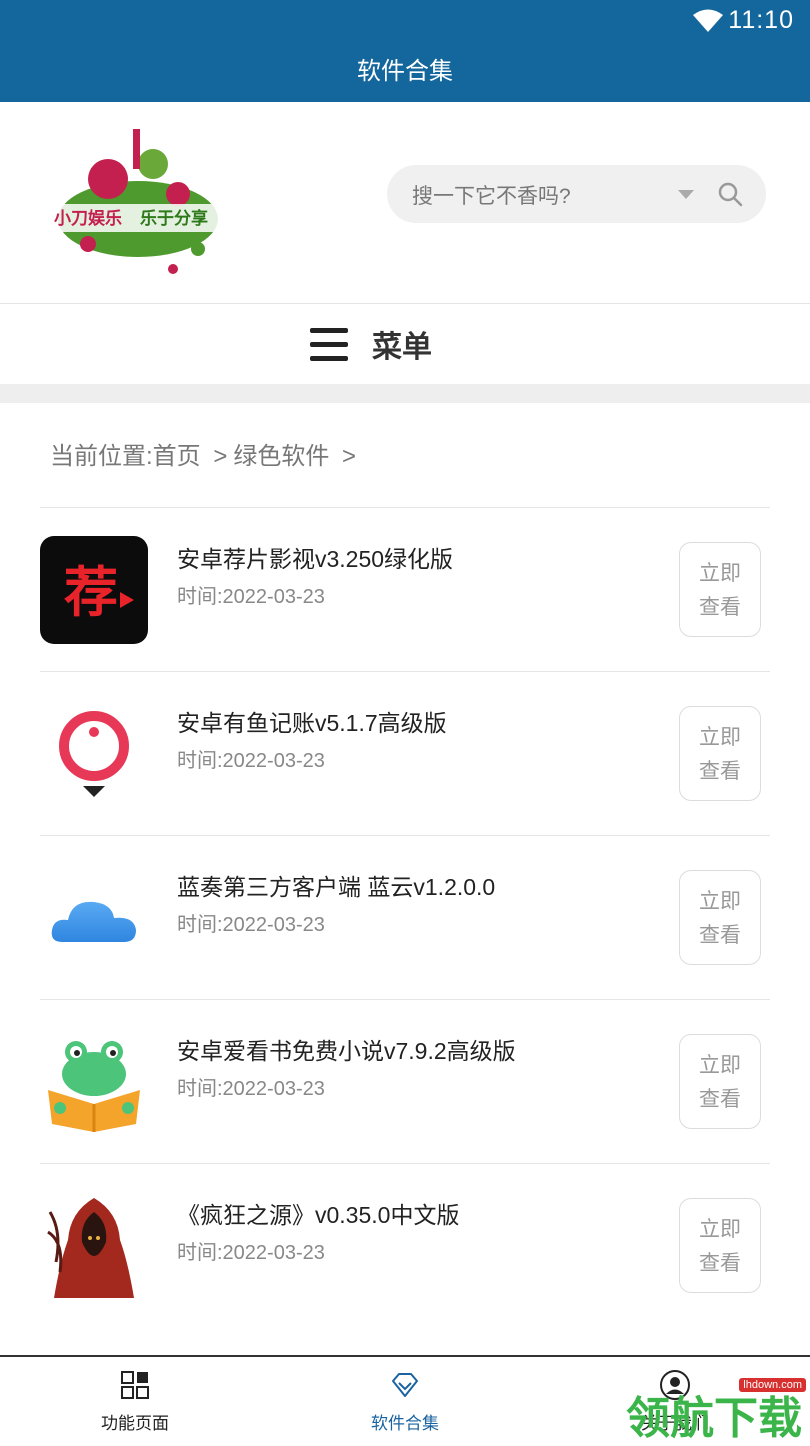  Describe the element at coordinates (135, 1423) in the screenshot. I see `tab-label: 功能页面` at that location.